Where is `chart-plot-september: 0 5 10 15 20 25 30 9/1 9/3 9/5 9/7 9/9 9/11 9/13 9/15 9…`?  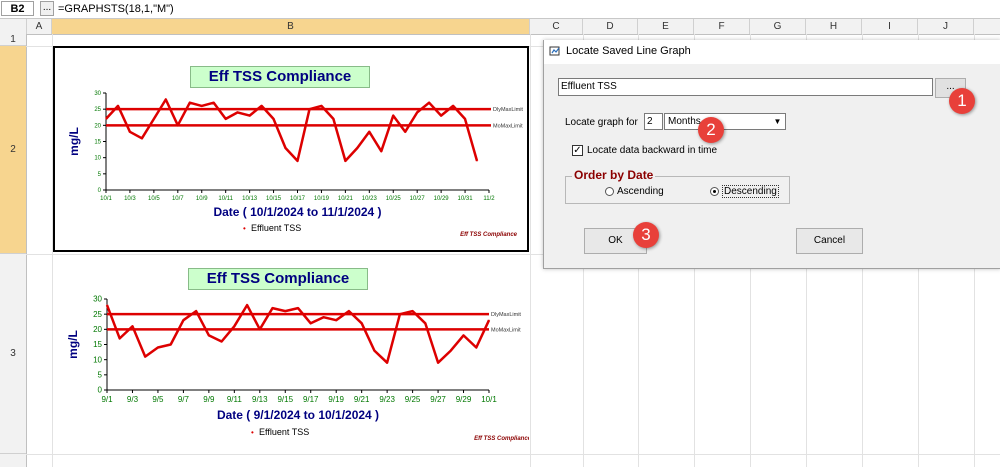
chart-plot-september: 0 5 10 15 20 25 30 9/1 9/3 9/5 9/7 9/9 9/11 9/13 9/15 9… is located at coordinates (297, 368).